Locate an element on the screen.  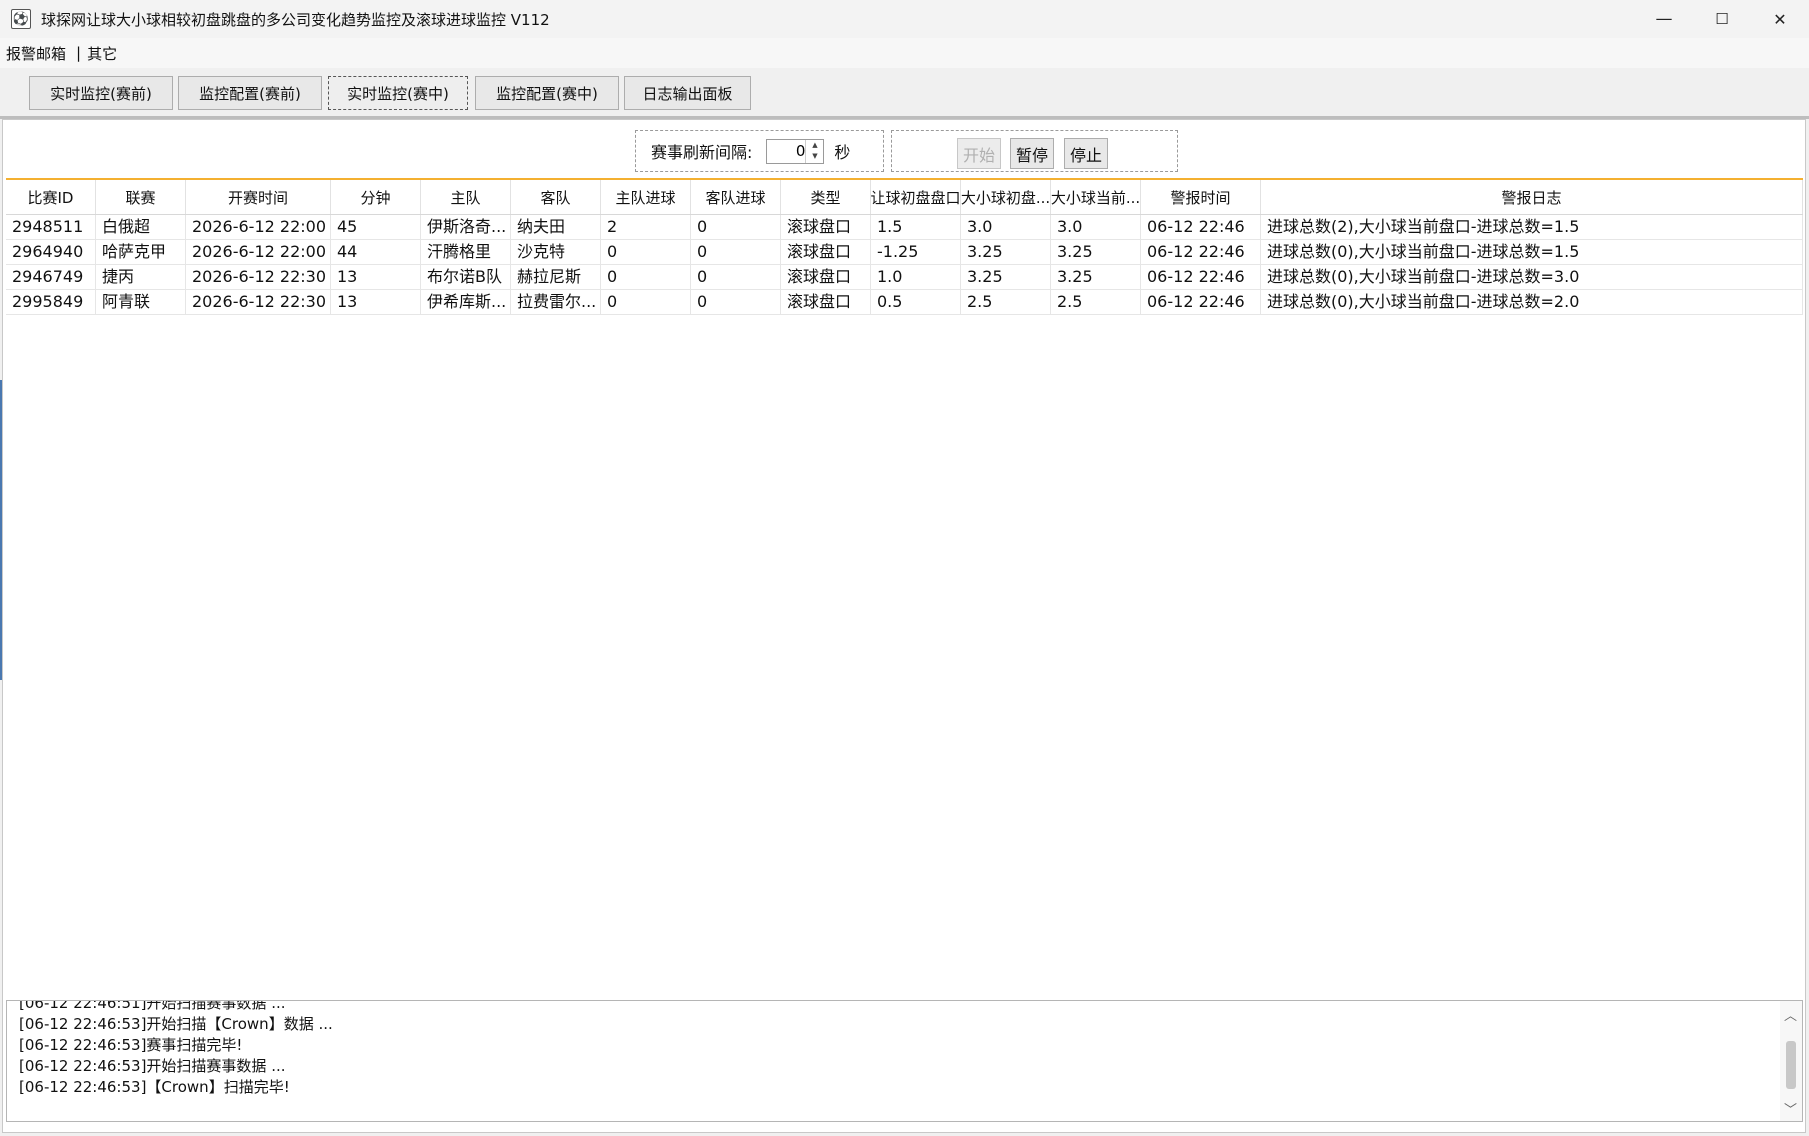
spin-down-icon: ▼ is located at coordinates (814, 156).